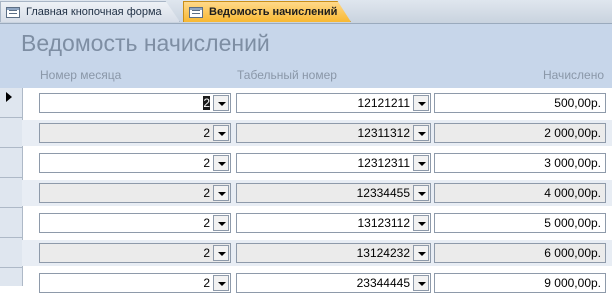 The height and width of the screenshot is (296, 612). What do you see at coordinates (520, 223) in the screenshot?
I see `amount-field: 5 000,00р.` at bounding box center [520, 223].